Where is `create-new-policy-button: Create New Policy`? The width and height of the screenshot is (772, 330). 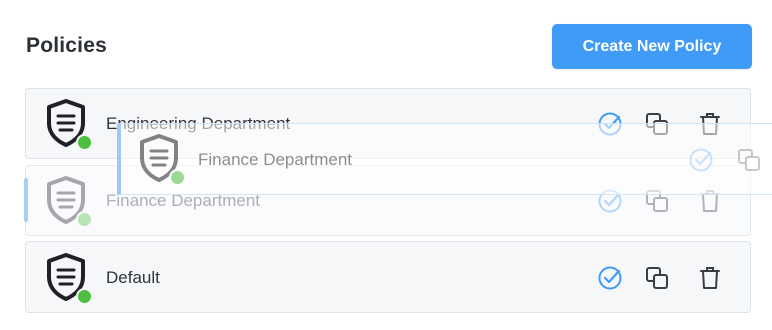
create-new-policy-button: Create New Policy is located at coordinates (652, 46).